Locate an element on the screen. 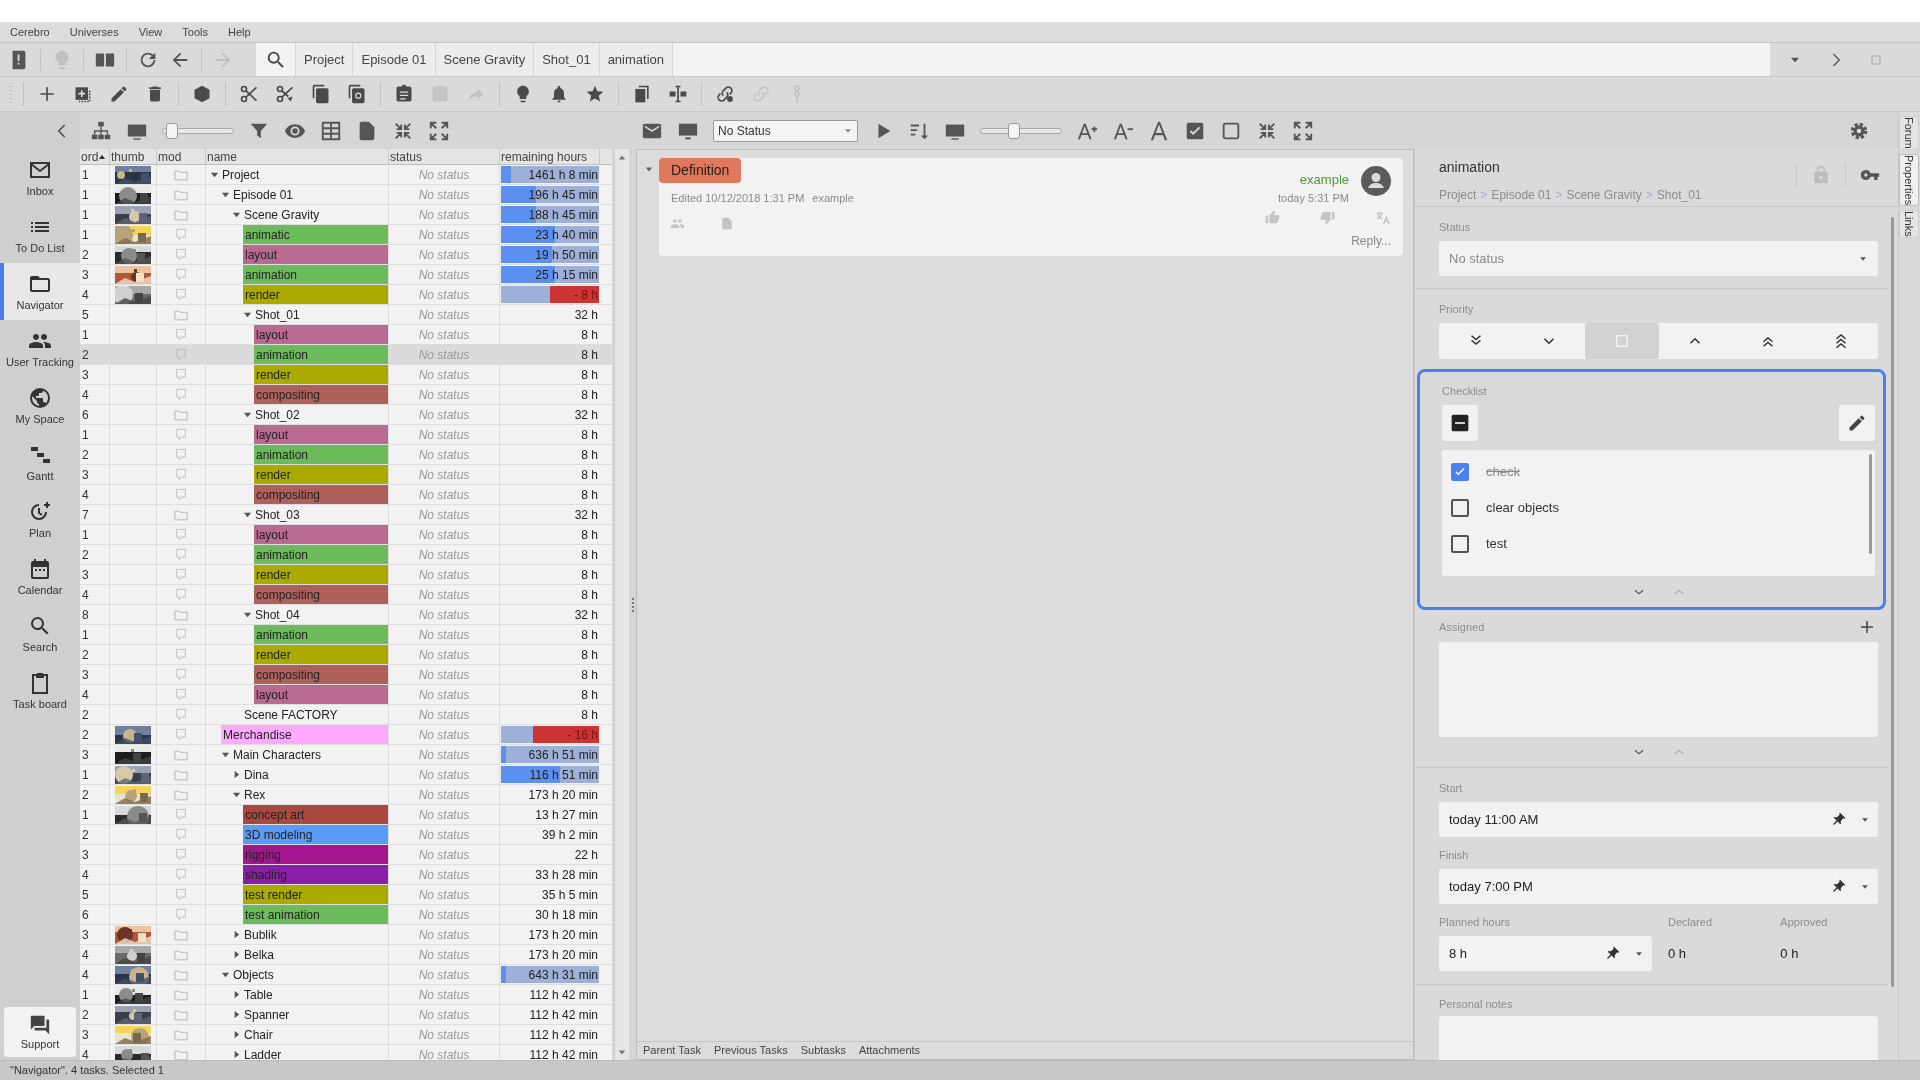 Image resolution: width=1920 pixels, height=1080 pixels. clipboard-icon is located at coordinates (404, 94).